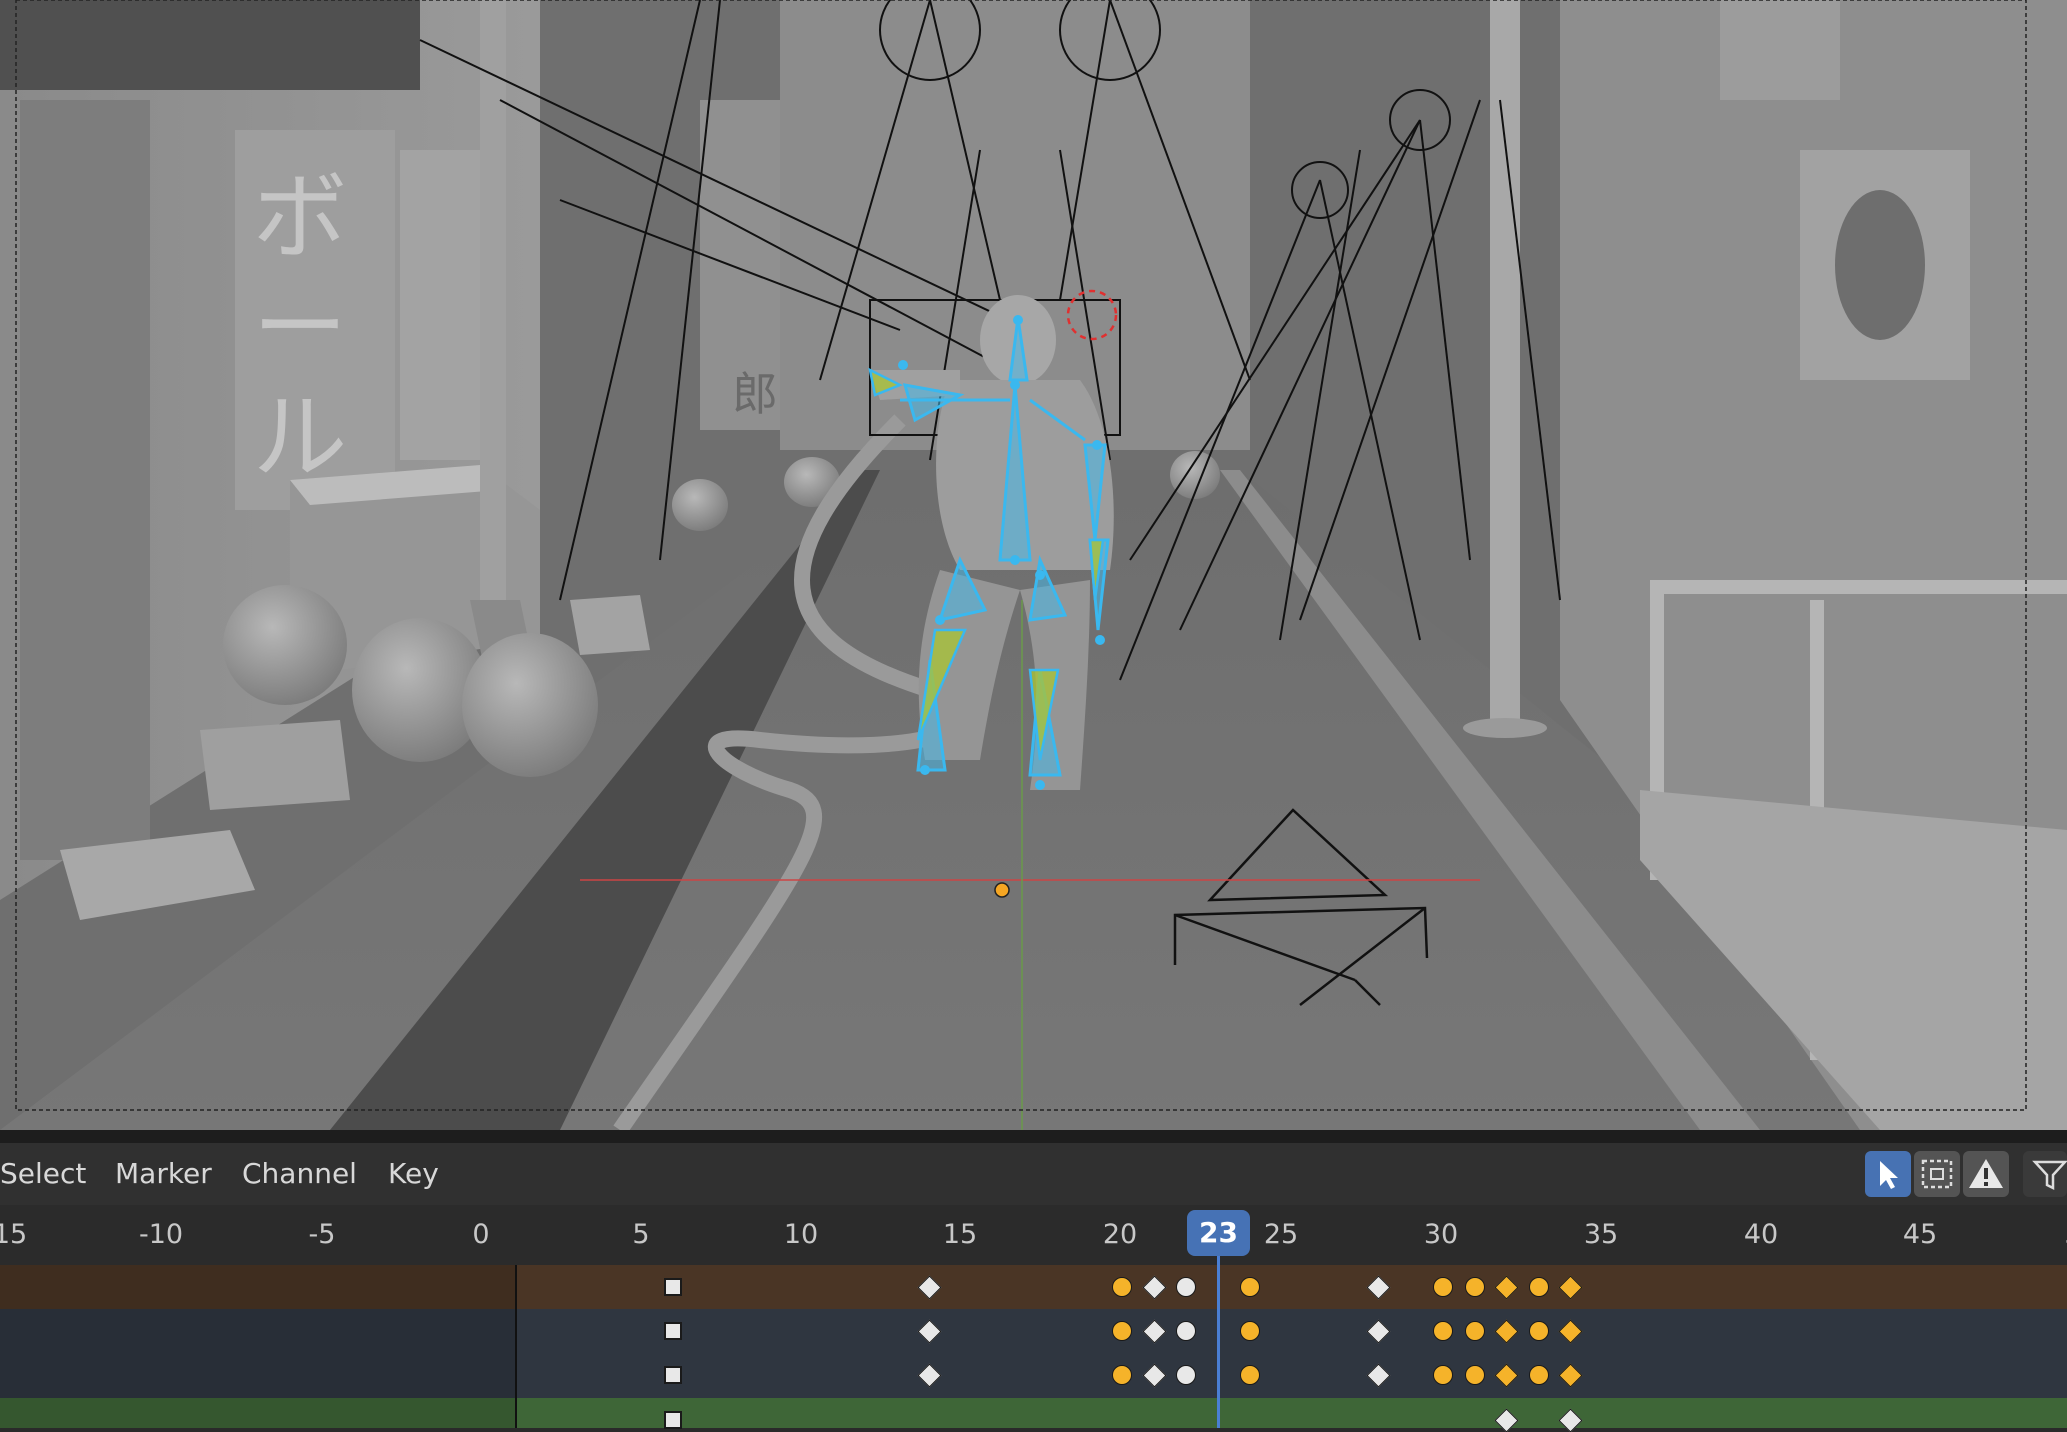 The height and width of the screenshot is (1432, 2067). What do you see at coordinates (163, 1174) in the screenshot?
I see `menu-marker: Marker` at bounding box center [163, 1174].